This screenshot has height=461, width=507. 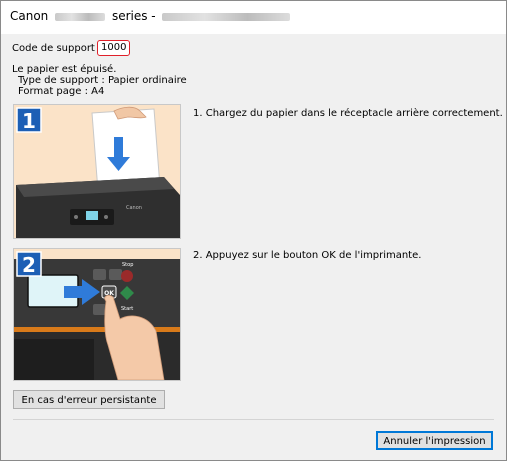 I want to click on media-type: Type de support : Papier ordinaire, so click(x=102, y=80).